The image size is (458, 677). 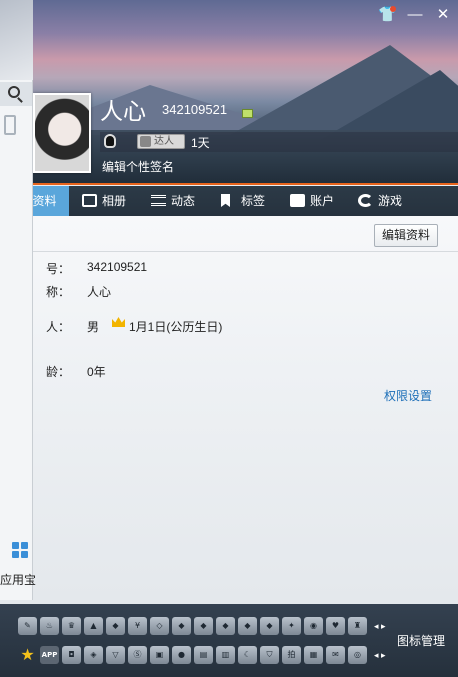 What do you see at coordinates (253, 201) in the screenshot?
I see `tab-label: 标签` at bounding box center [253, 201].